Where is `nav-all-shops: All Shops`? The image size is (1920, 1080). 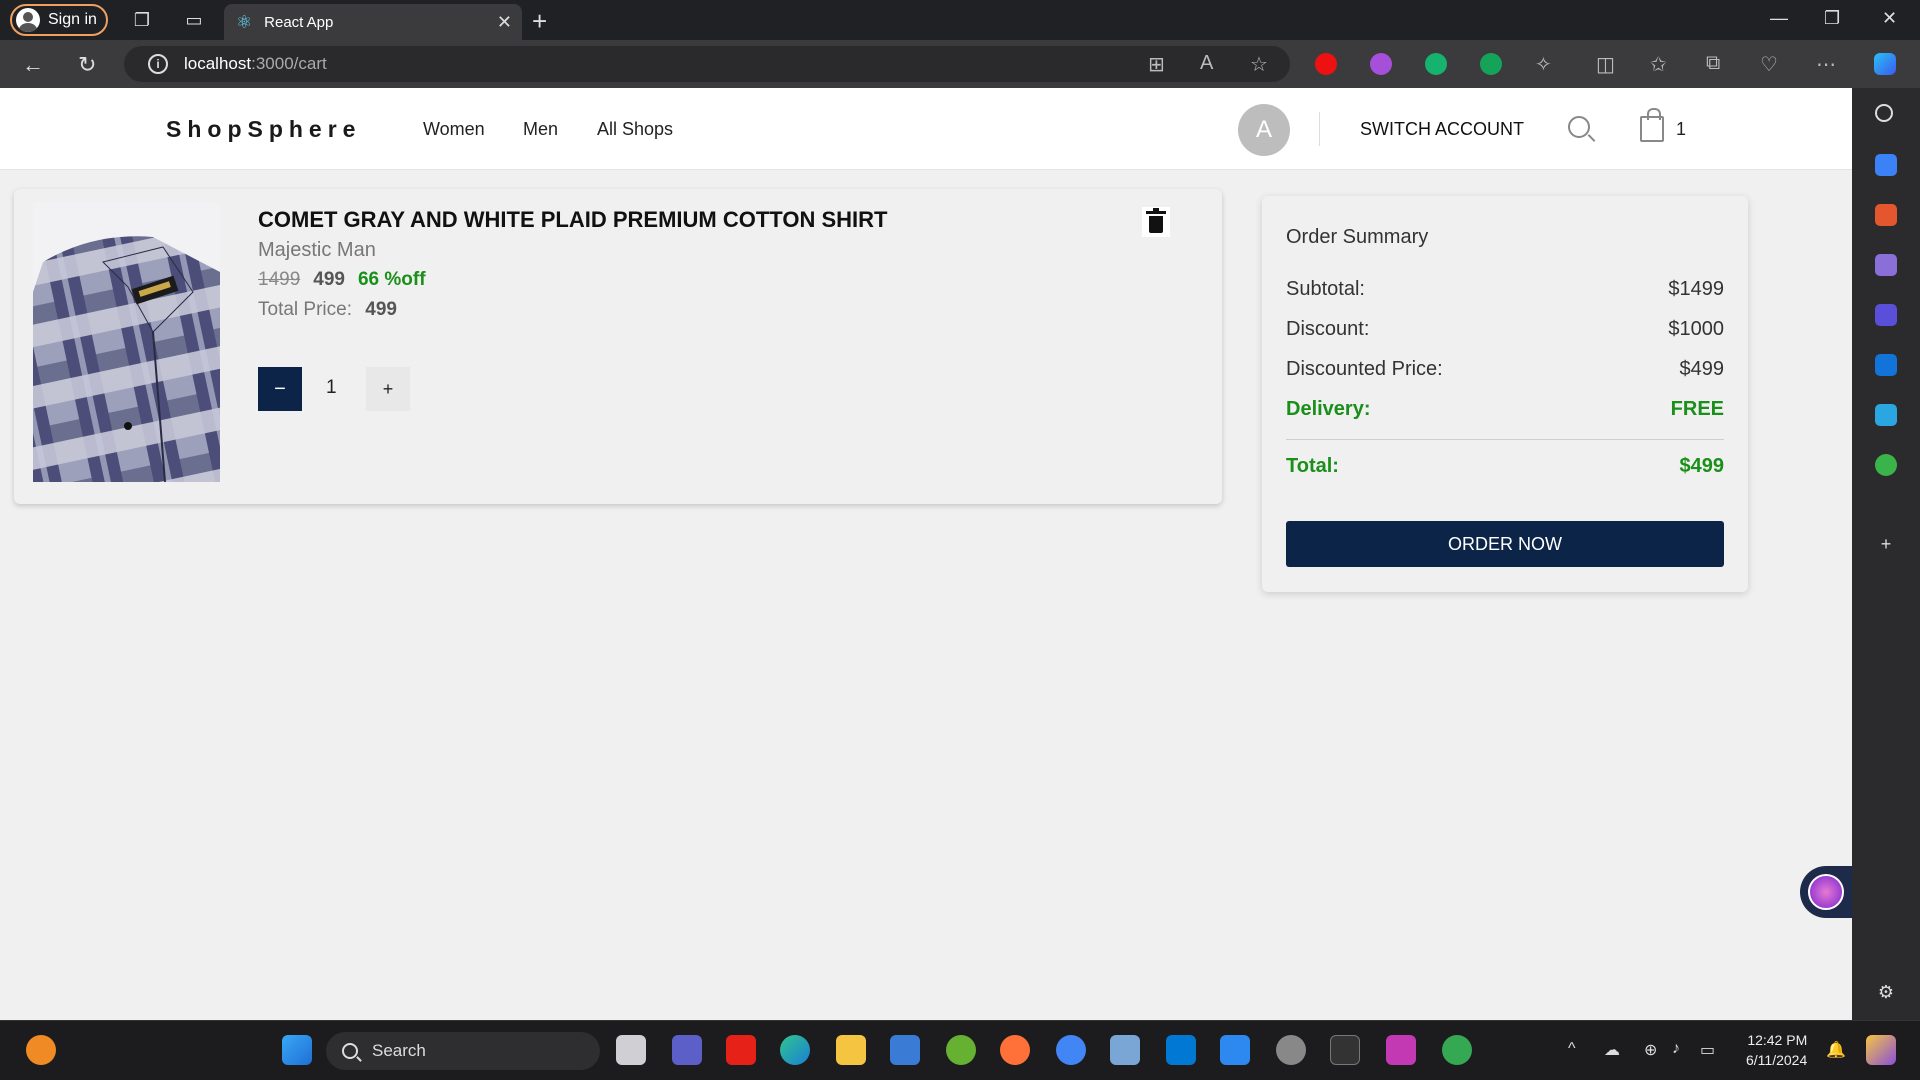 nav-all-shops: All Shops is located at coordinates (635, 129).